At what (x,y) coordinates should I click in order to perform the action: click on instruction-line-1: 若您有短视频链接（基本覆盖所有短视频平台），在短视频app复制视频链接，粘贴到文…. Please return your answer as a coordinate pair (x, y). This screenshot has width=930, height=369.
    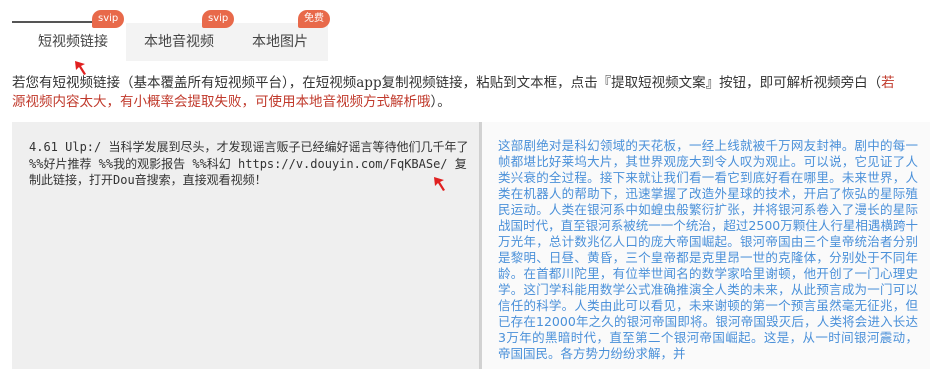
    Looking at the image, I should click on (453, 83).